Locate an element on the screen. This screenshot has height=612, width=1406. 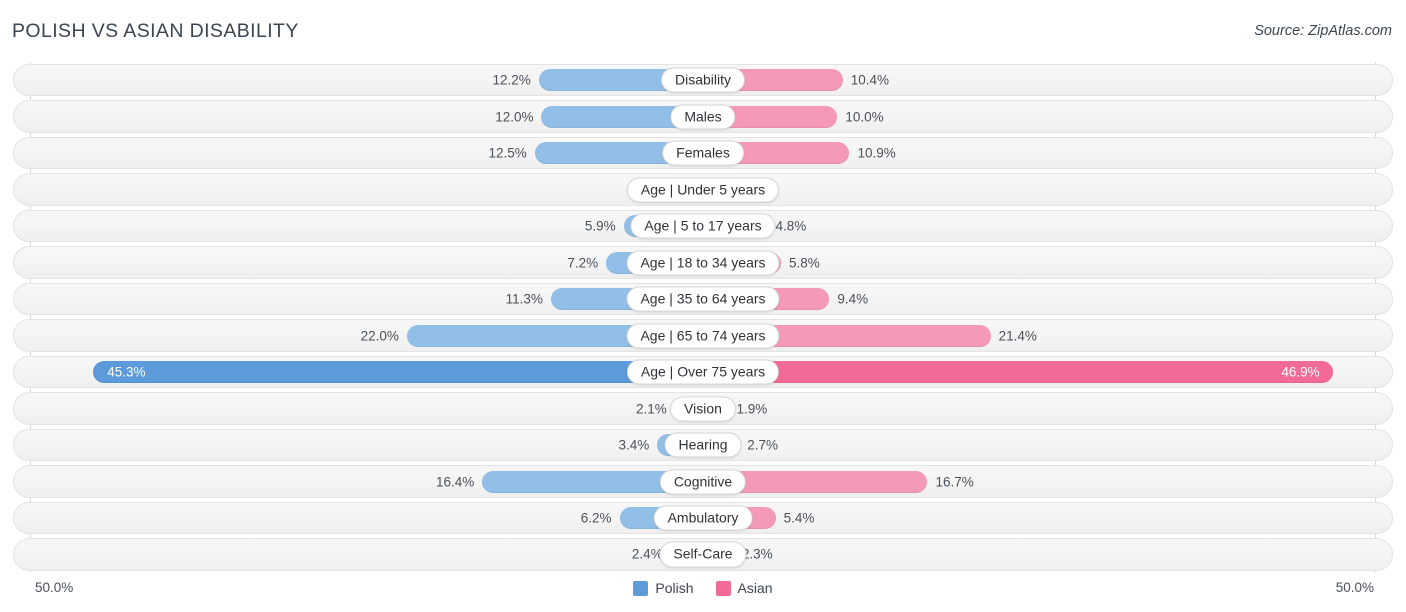
value-label-polish: 45.3% is located at coordinates (126, 372).